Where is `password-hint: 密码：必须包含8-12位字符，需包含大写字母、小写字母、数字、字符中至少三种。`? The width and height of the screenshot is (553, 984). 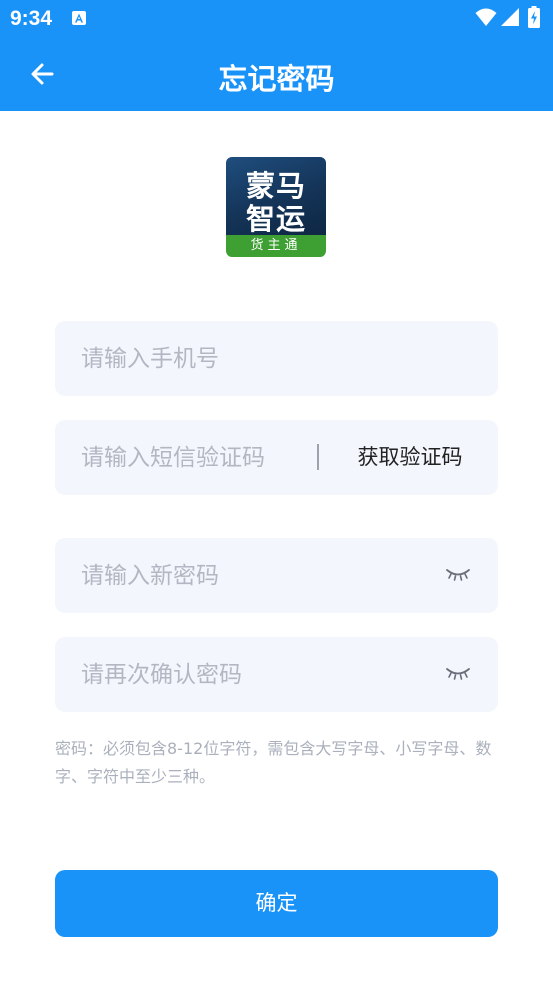
password-hint: 密码：必须包含8-12位字符，需包含大写字母、小写字母、数字、字符中至少三种。 is located at coordinates (273, 762).